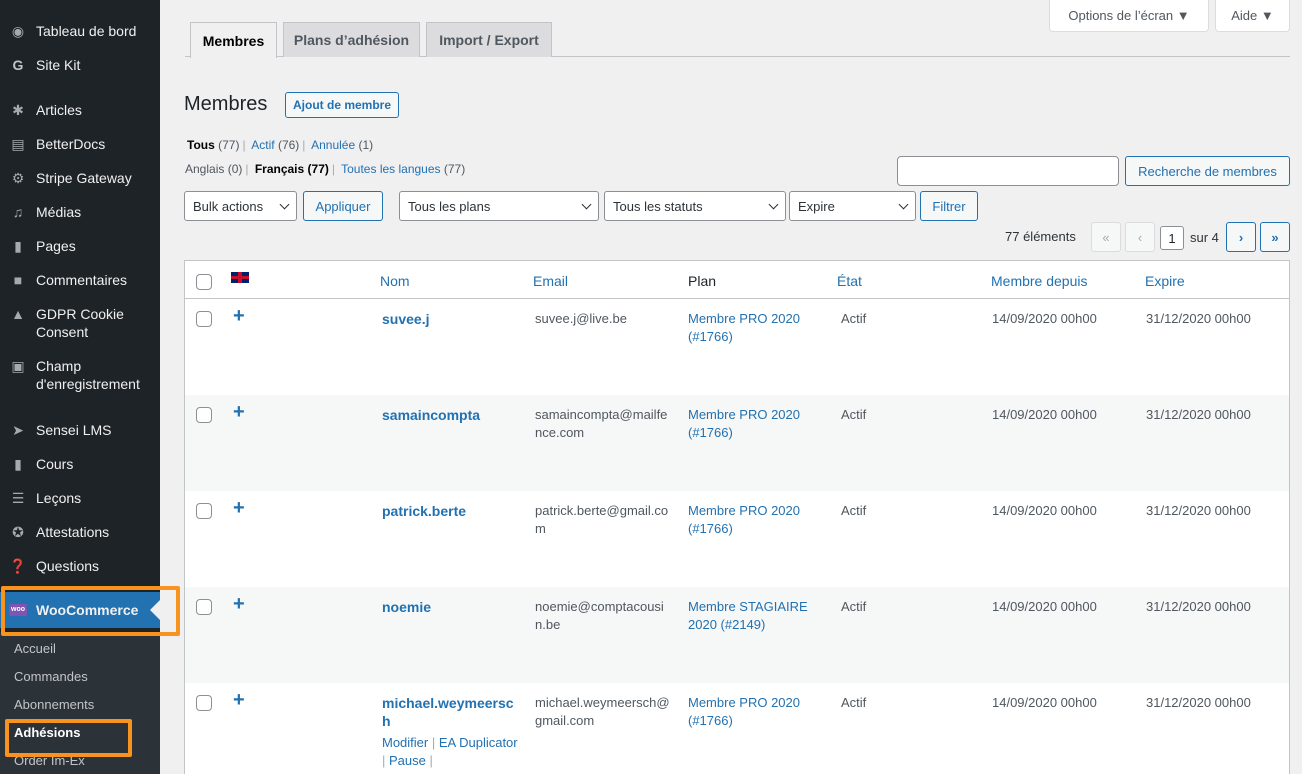  I want to click on member-name-link: patrick.berte, so click(452, 511).